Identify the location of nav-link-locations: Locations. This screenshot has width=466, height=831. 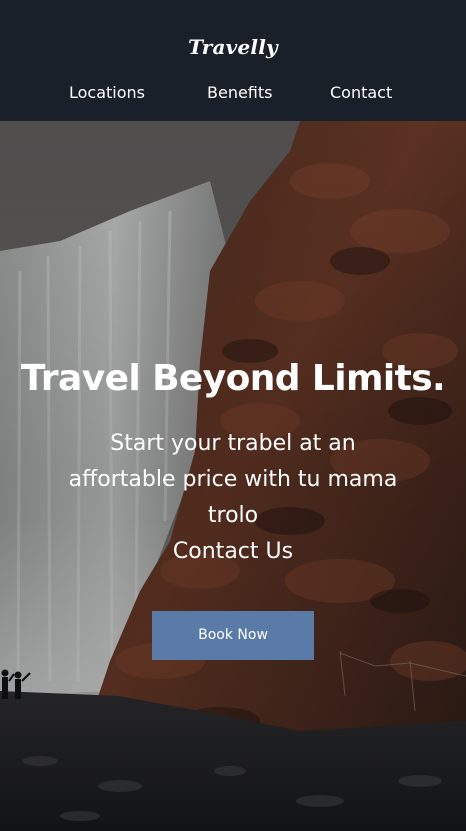
(107, 93).